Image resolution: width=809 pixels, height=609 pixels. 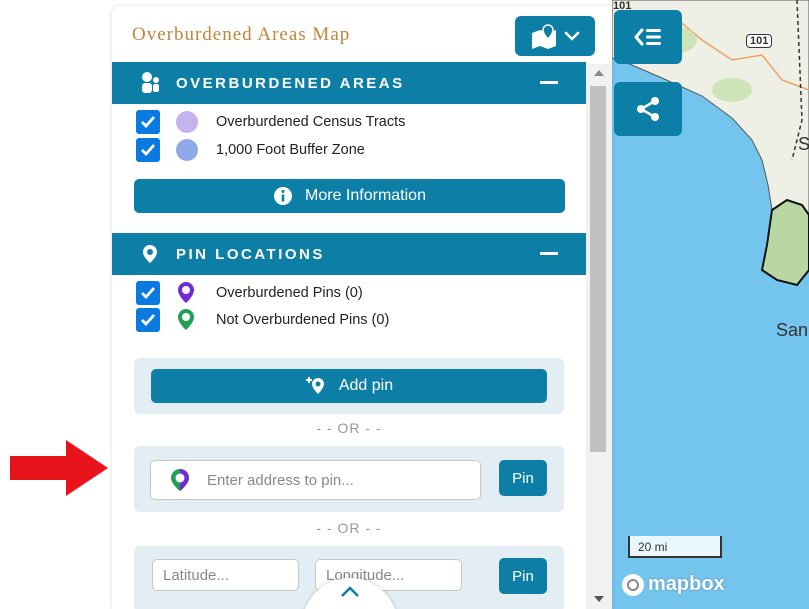 What do you see at coordinates (241, 34) in the screenshot?
I see `panel-title: Overburdened Areas Map` at bounding box center [241, 34].